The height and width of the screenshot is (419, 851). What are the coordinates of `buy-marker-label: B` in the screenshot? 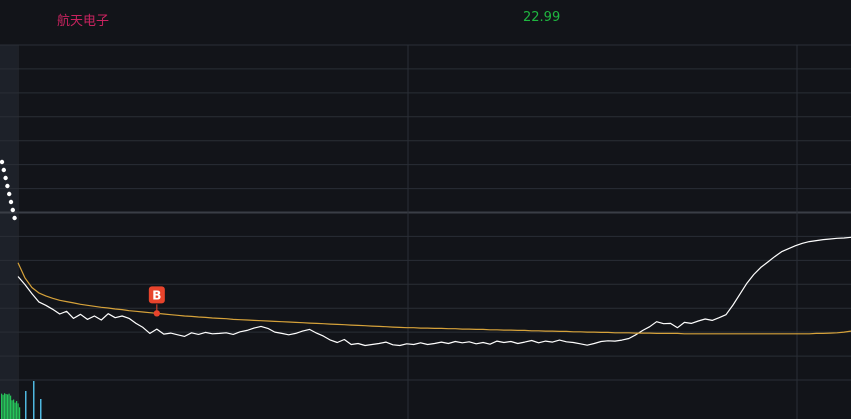 It's located at (156, 295).